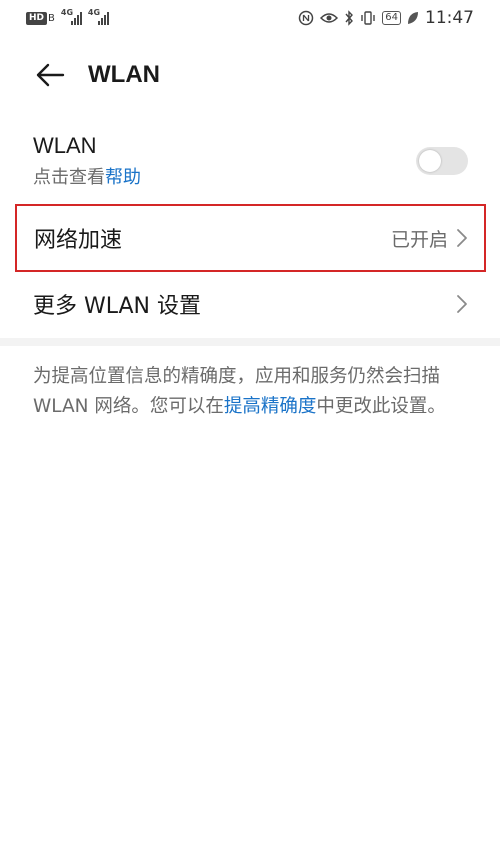 The width and height of the screenshot is (500, 867). What do you see at coordinates (329, 18) in the screenshot?
I see `eye-icon` at bounding box center [329, 18].